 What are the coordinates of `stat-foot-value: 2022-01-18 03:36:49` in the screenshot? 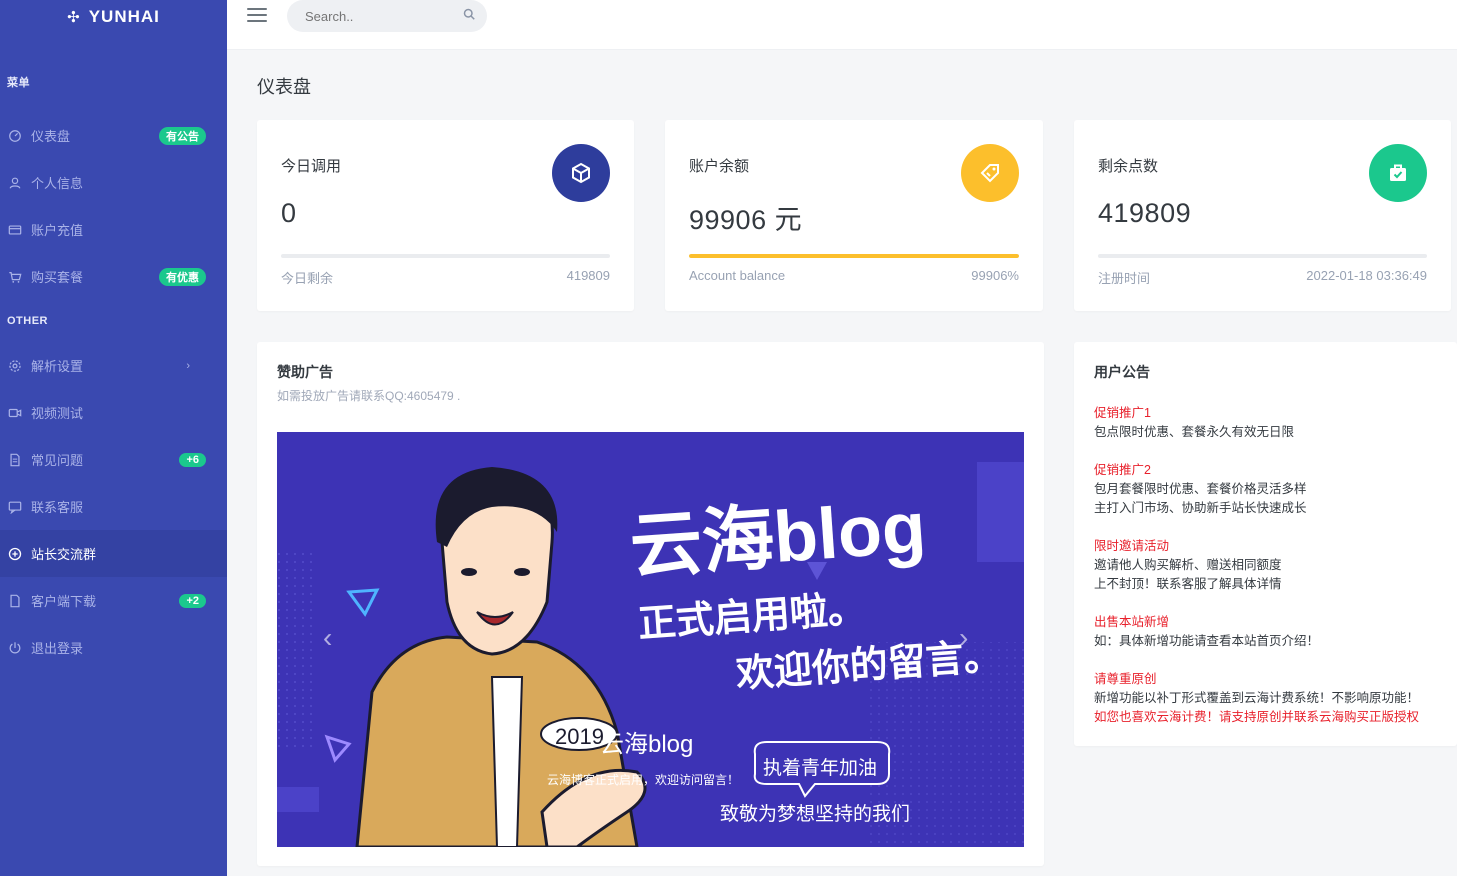 It's located at (1366, 275).